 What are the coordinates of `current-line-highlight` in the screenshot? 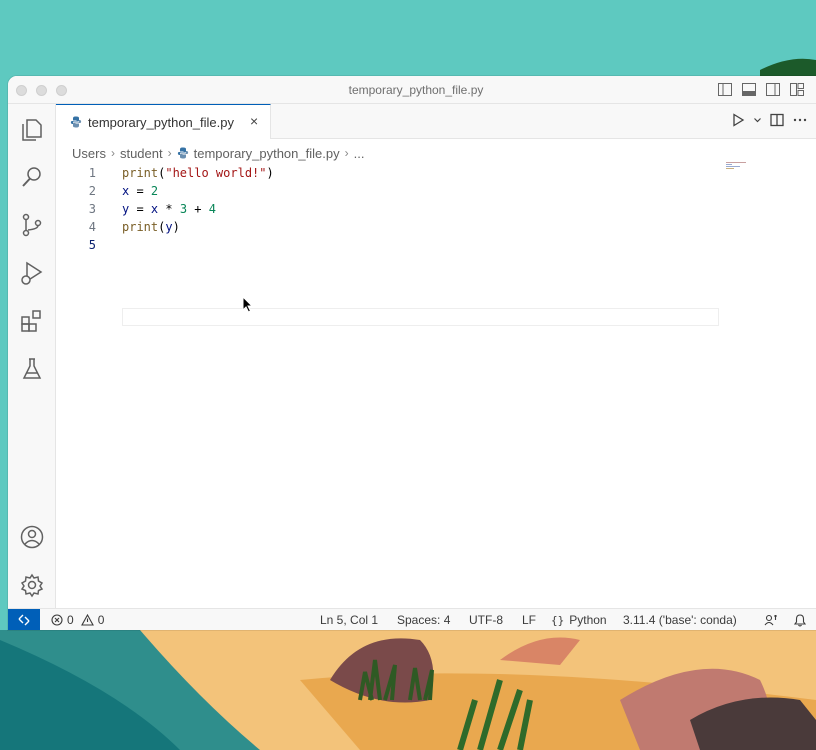 It's located at (420, 317).